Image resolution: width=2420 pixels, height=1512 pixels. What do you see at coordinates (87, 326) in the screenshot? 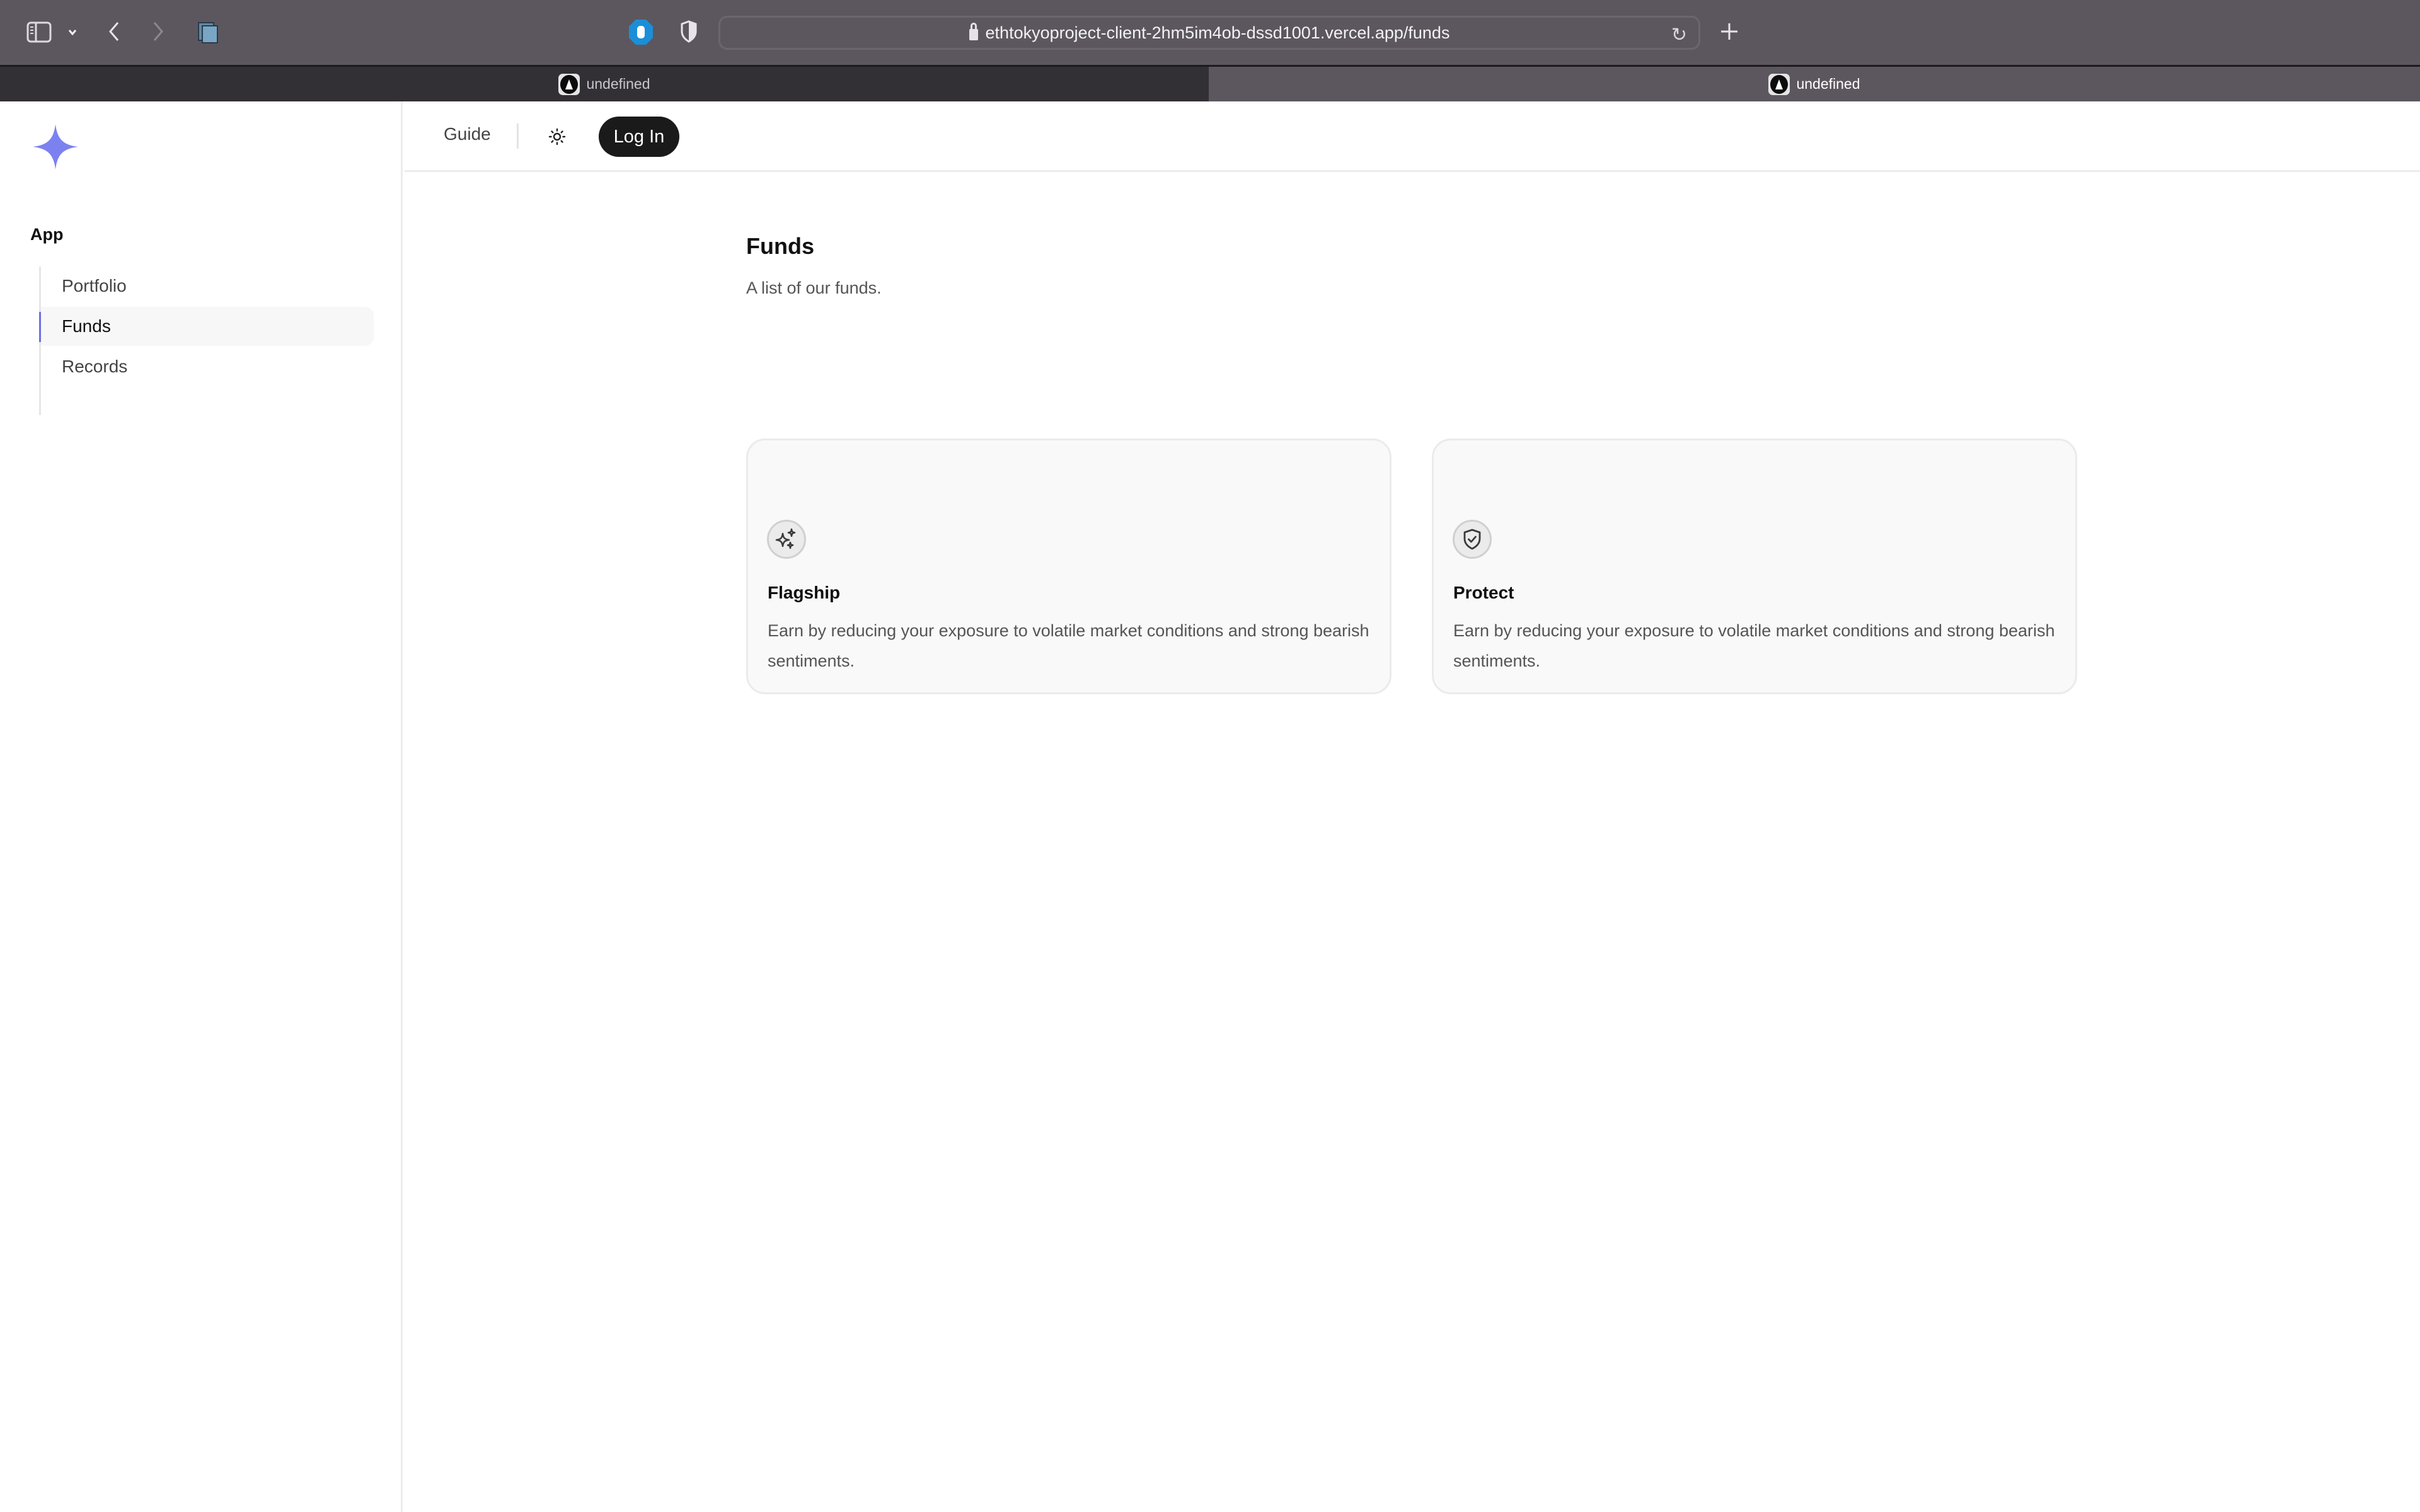
I see `sidebar-item-label: Funds` at bounding box center [87, 326].